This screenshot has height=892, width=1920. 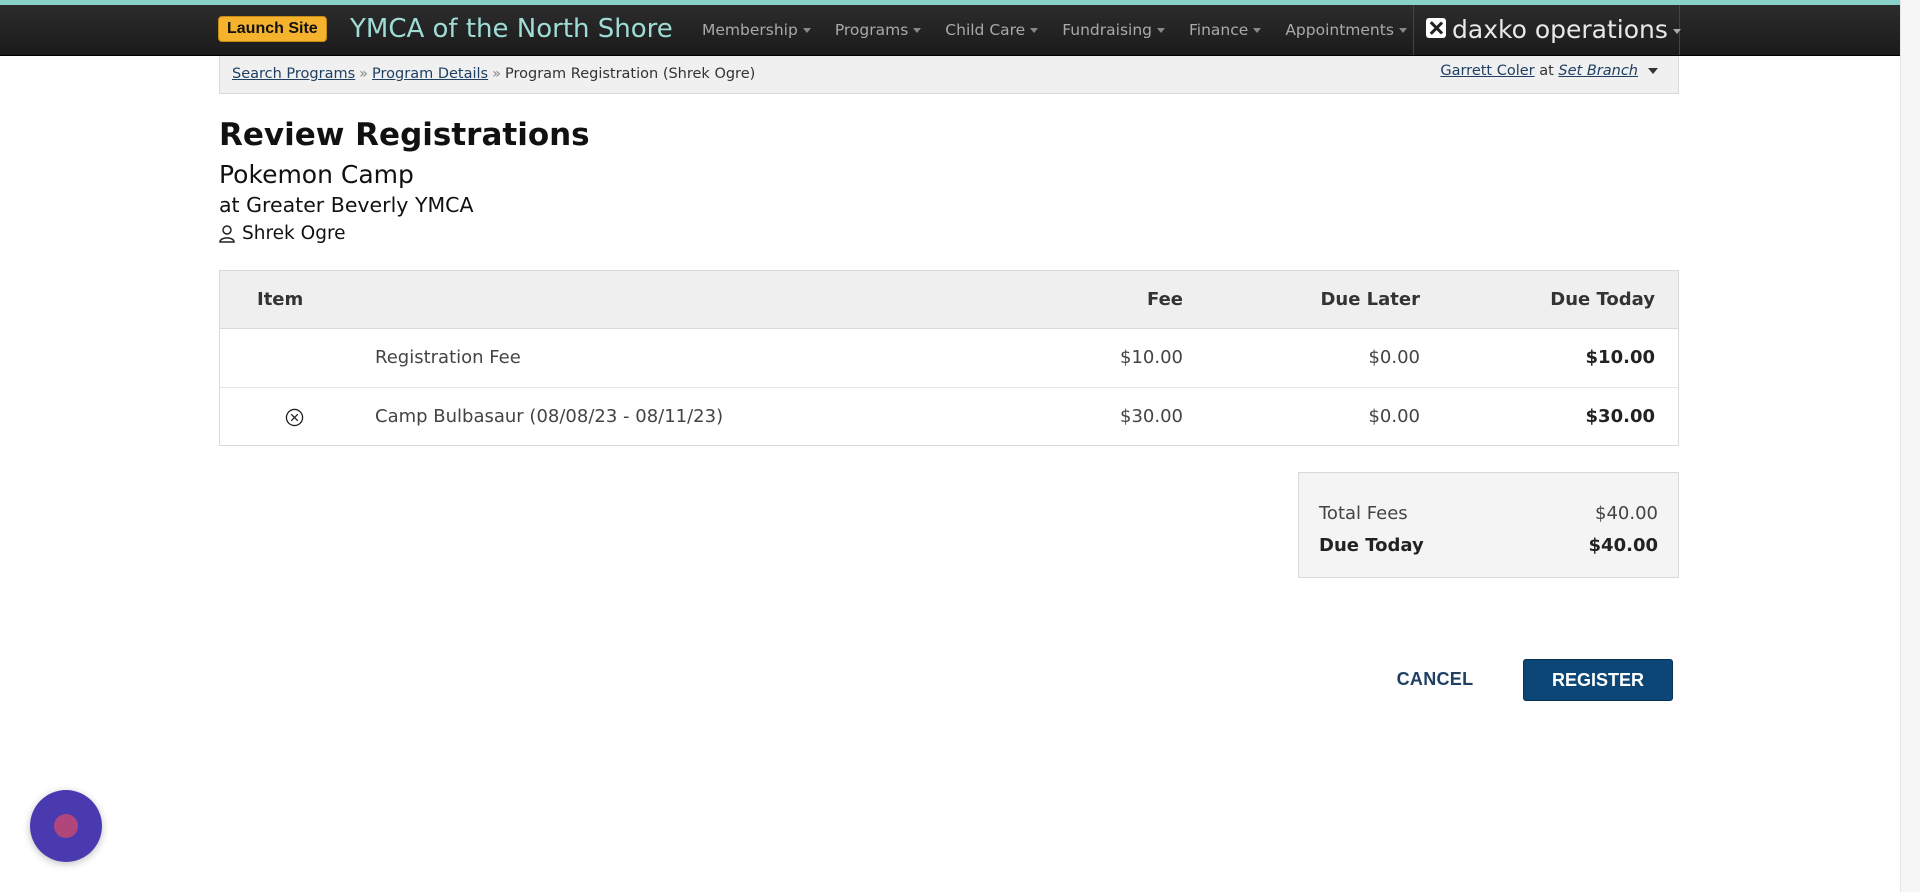 I want to click on chat-icon, so click(x=66, y=826).